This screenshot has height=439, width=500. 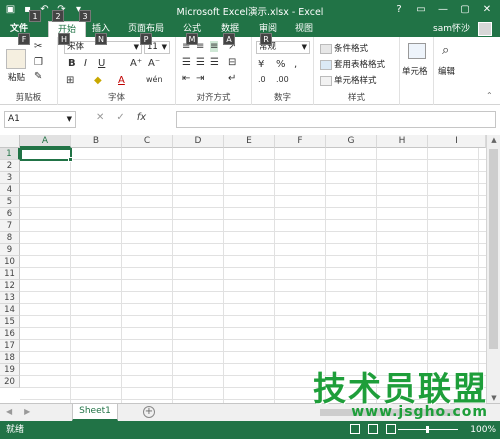 What do you see at coordinates (344, 48) in the screenshot?
I see `conditional-formatting-button: 条件格式` at bounding box center [344, 48].